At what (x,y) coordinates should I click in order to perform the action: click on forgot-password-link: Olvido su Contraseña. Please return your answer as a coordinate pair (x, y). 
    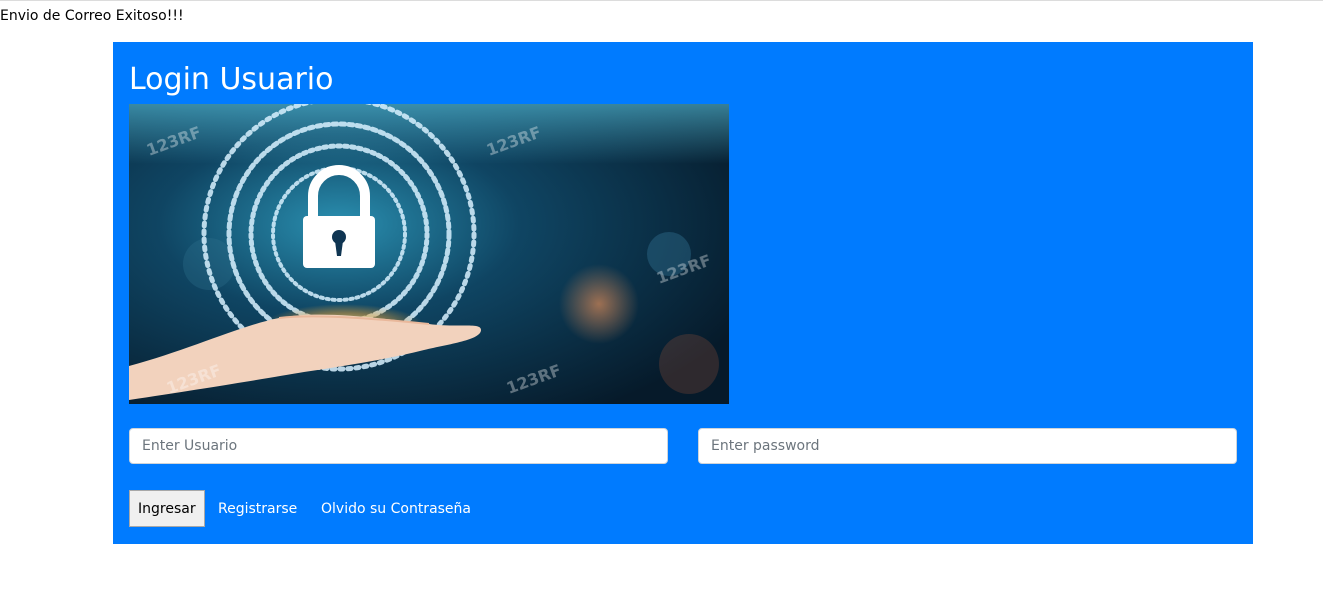
    Looking at the image, I should click on (396, 509).